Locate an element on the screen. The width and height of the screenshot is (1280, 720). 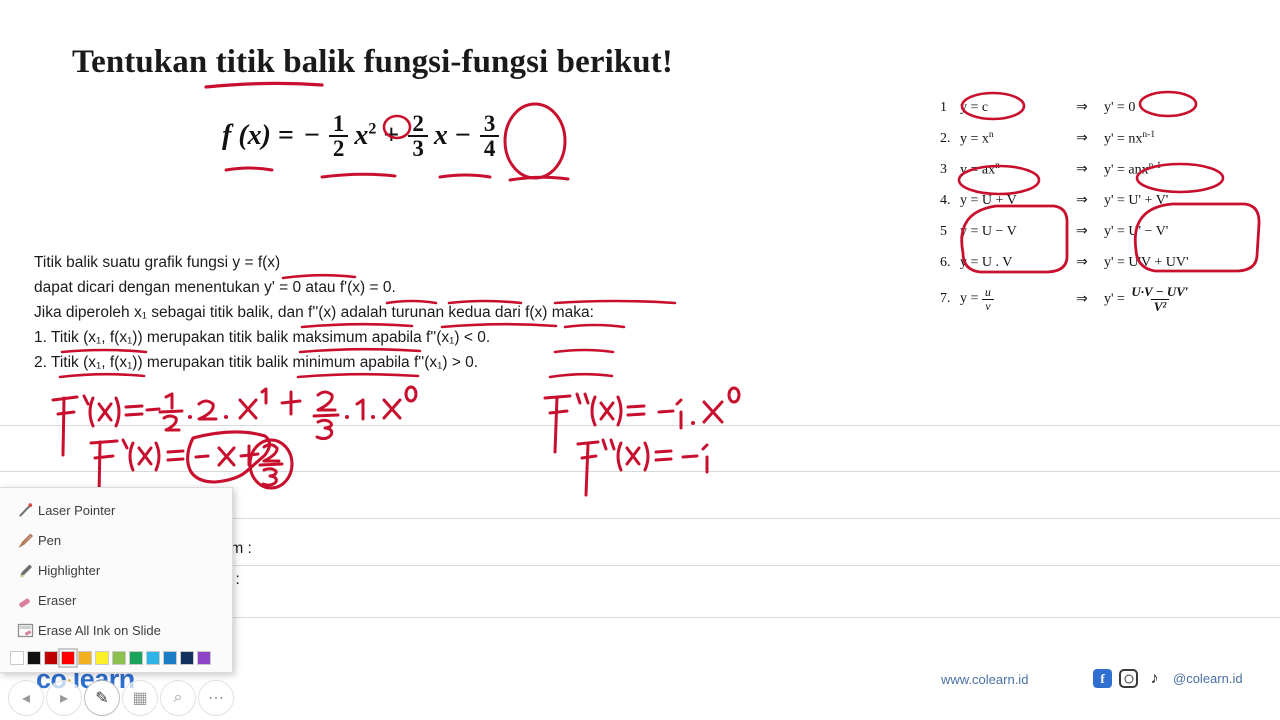
rule-derivative: y' = nxn-1 is located at coordinates (1130, 138).